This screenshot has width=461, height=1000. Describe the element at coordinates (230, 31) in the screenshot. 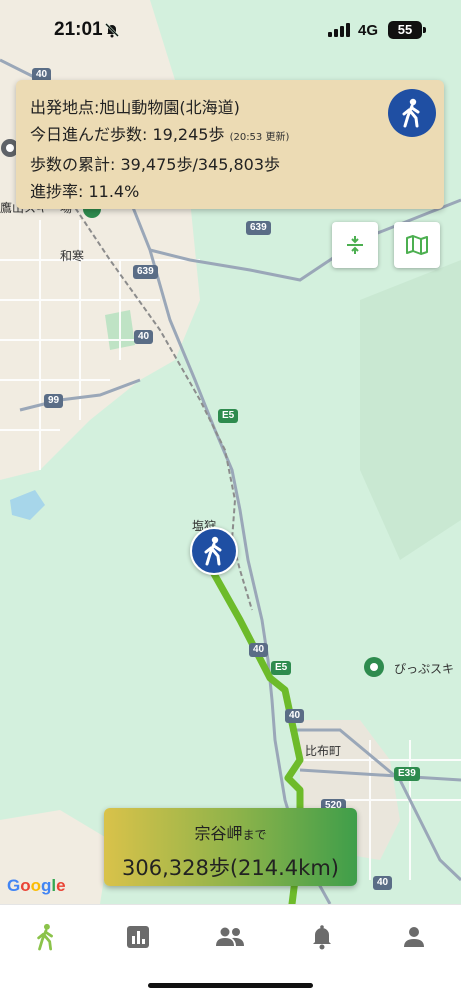

I see `status-bar: 21:01 4G 55` at that location.